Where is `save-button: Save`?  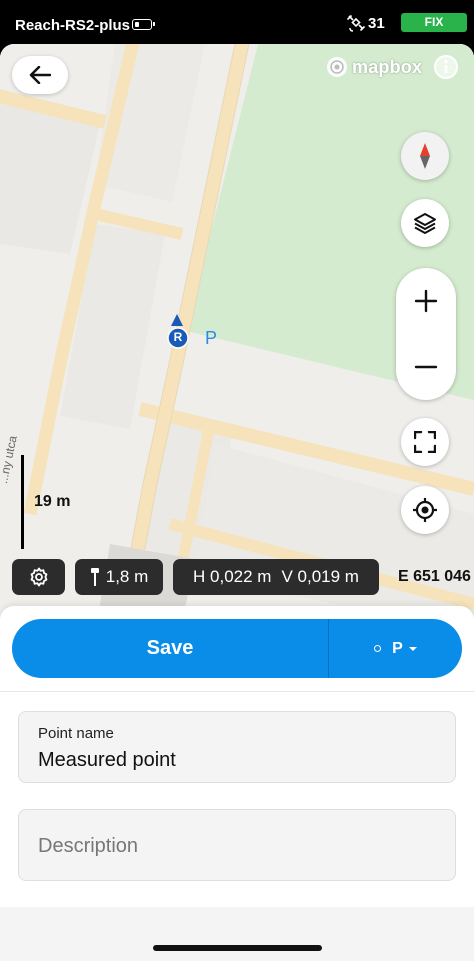 save-button: Save is located at coordinates (170, 648).